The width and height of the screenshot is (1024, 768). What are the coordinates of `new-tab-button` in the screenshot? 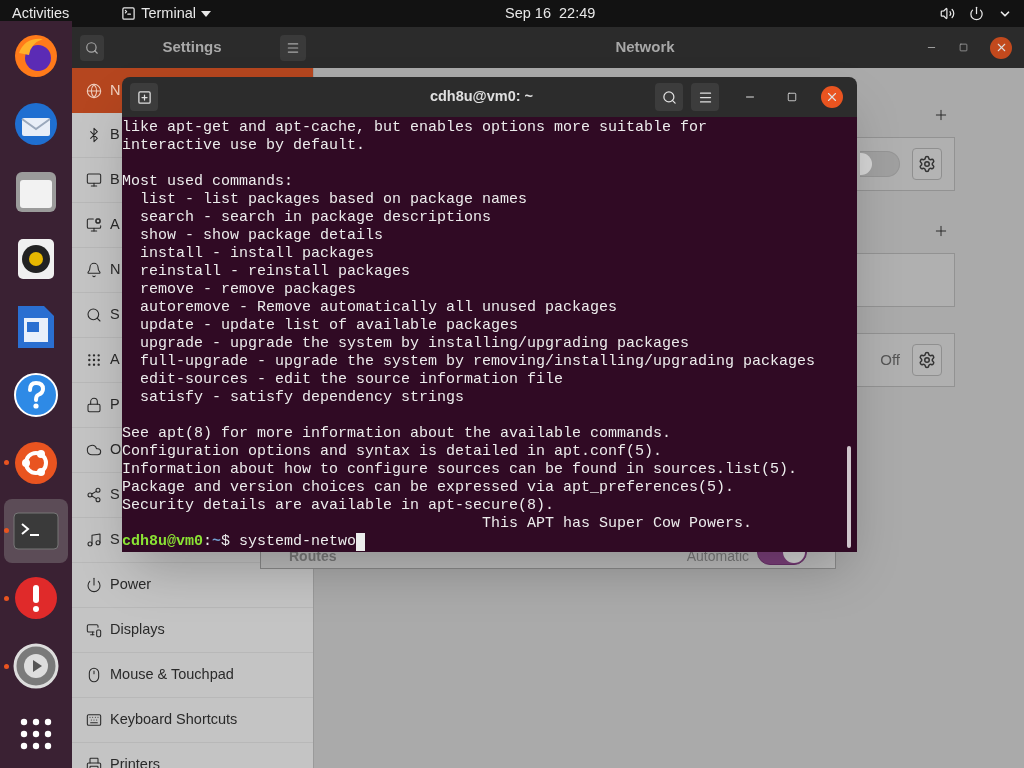 It's located at (144, 97).